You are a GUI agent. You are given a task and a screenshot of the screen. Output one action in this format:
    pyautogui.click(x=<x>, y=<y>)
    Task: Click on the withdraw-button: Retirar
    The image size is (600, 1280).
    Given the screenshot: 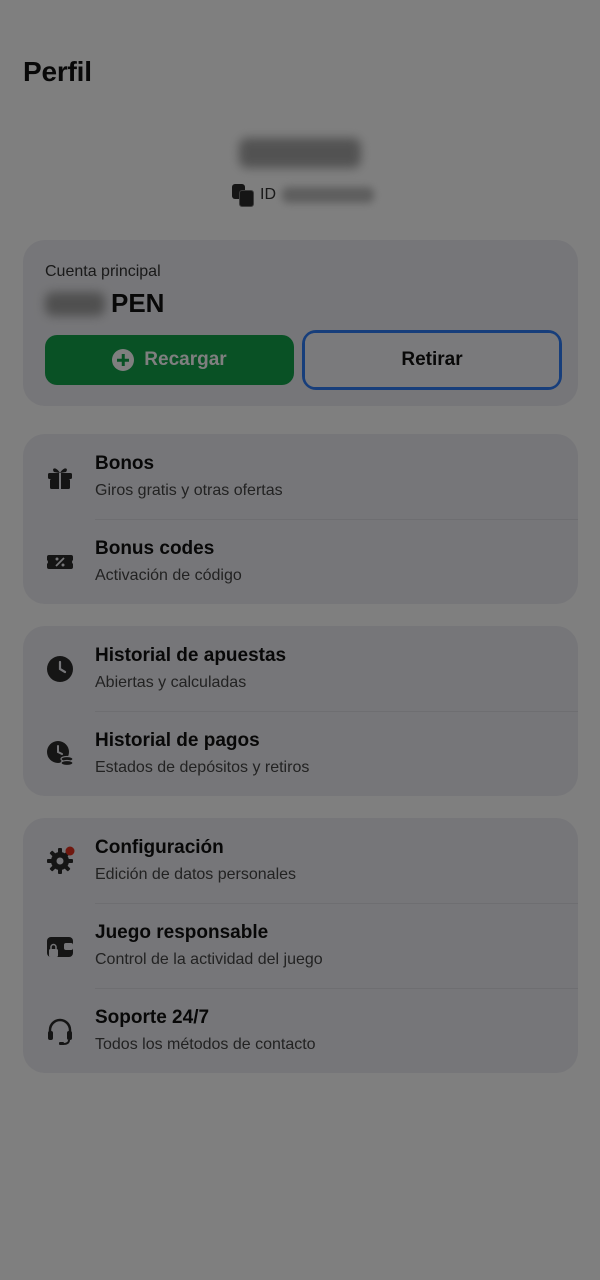 What is the action you would take?
    pyautogui.click(x=432, y=360)
    